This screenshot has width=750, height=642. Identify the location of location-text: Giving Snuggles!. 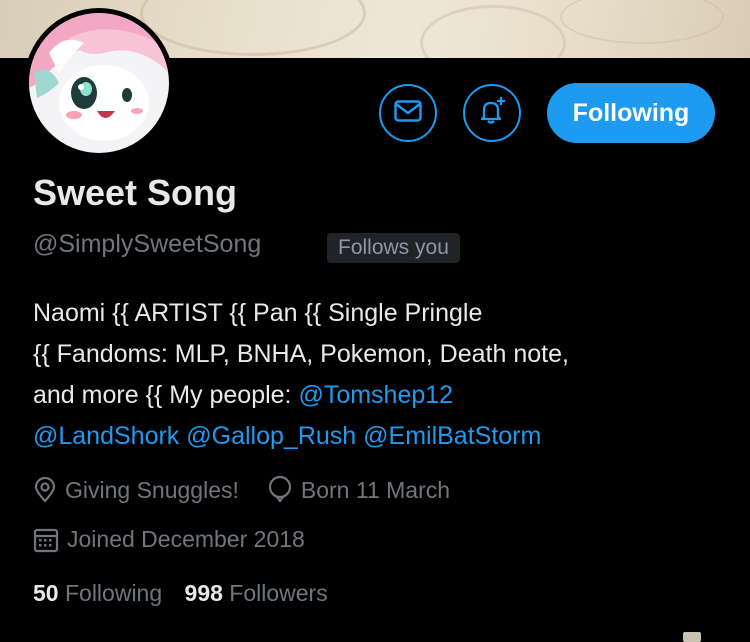
(152, 489).